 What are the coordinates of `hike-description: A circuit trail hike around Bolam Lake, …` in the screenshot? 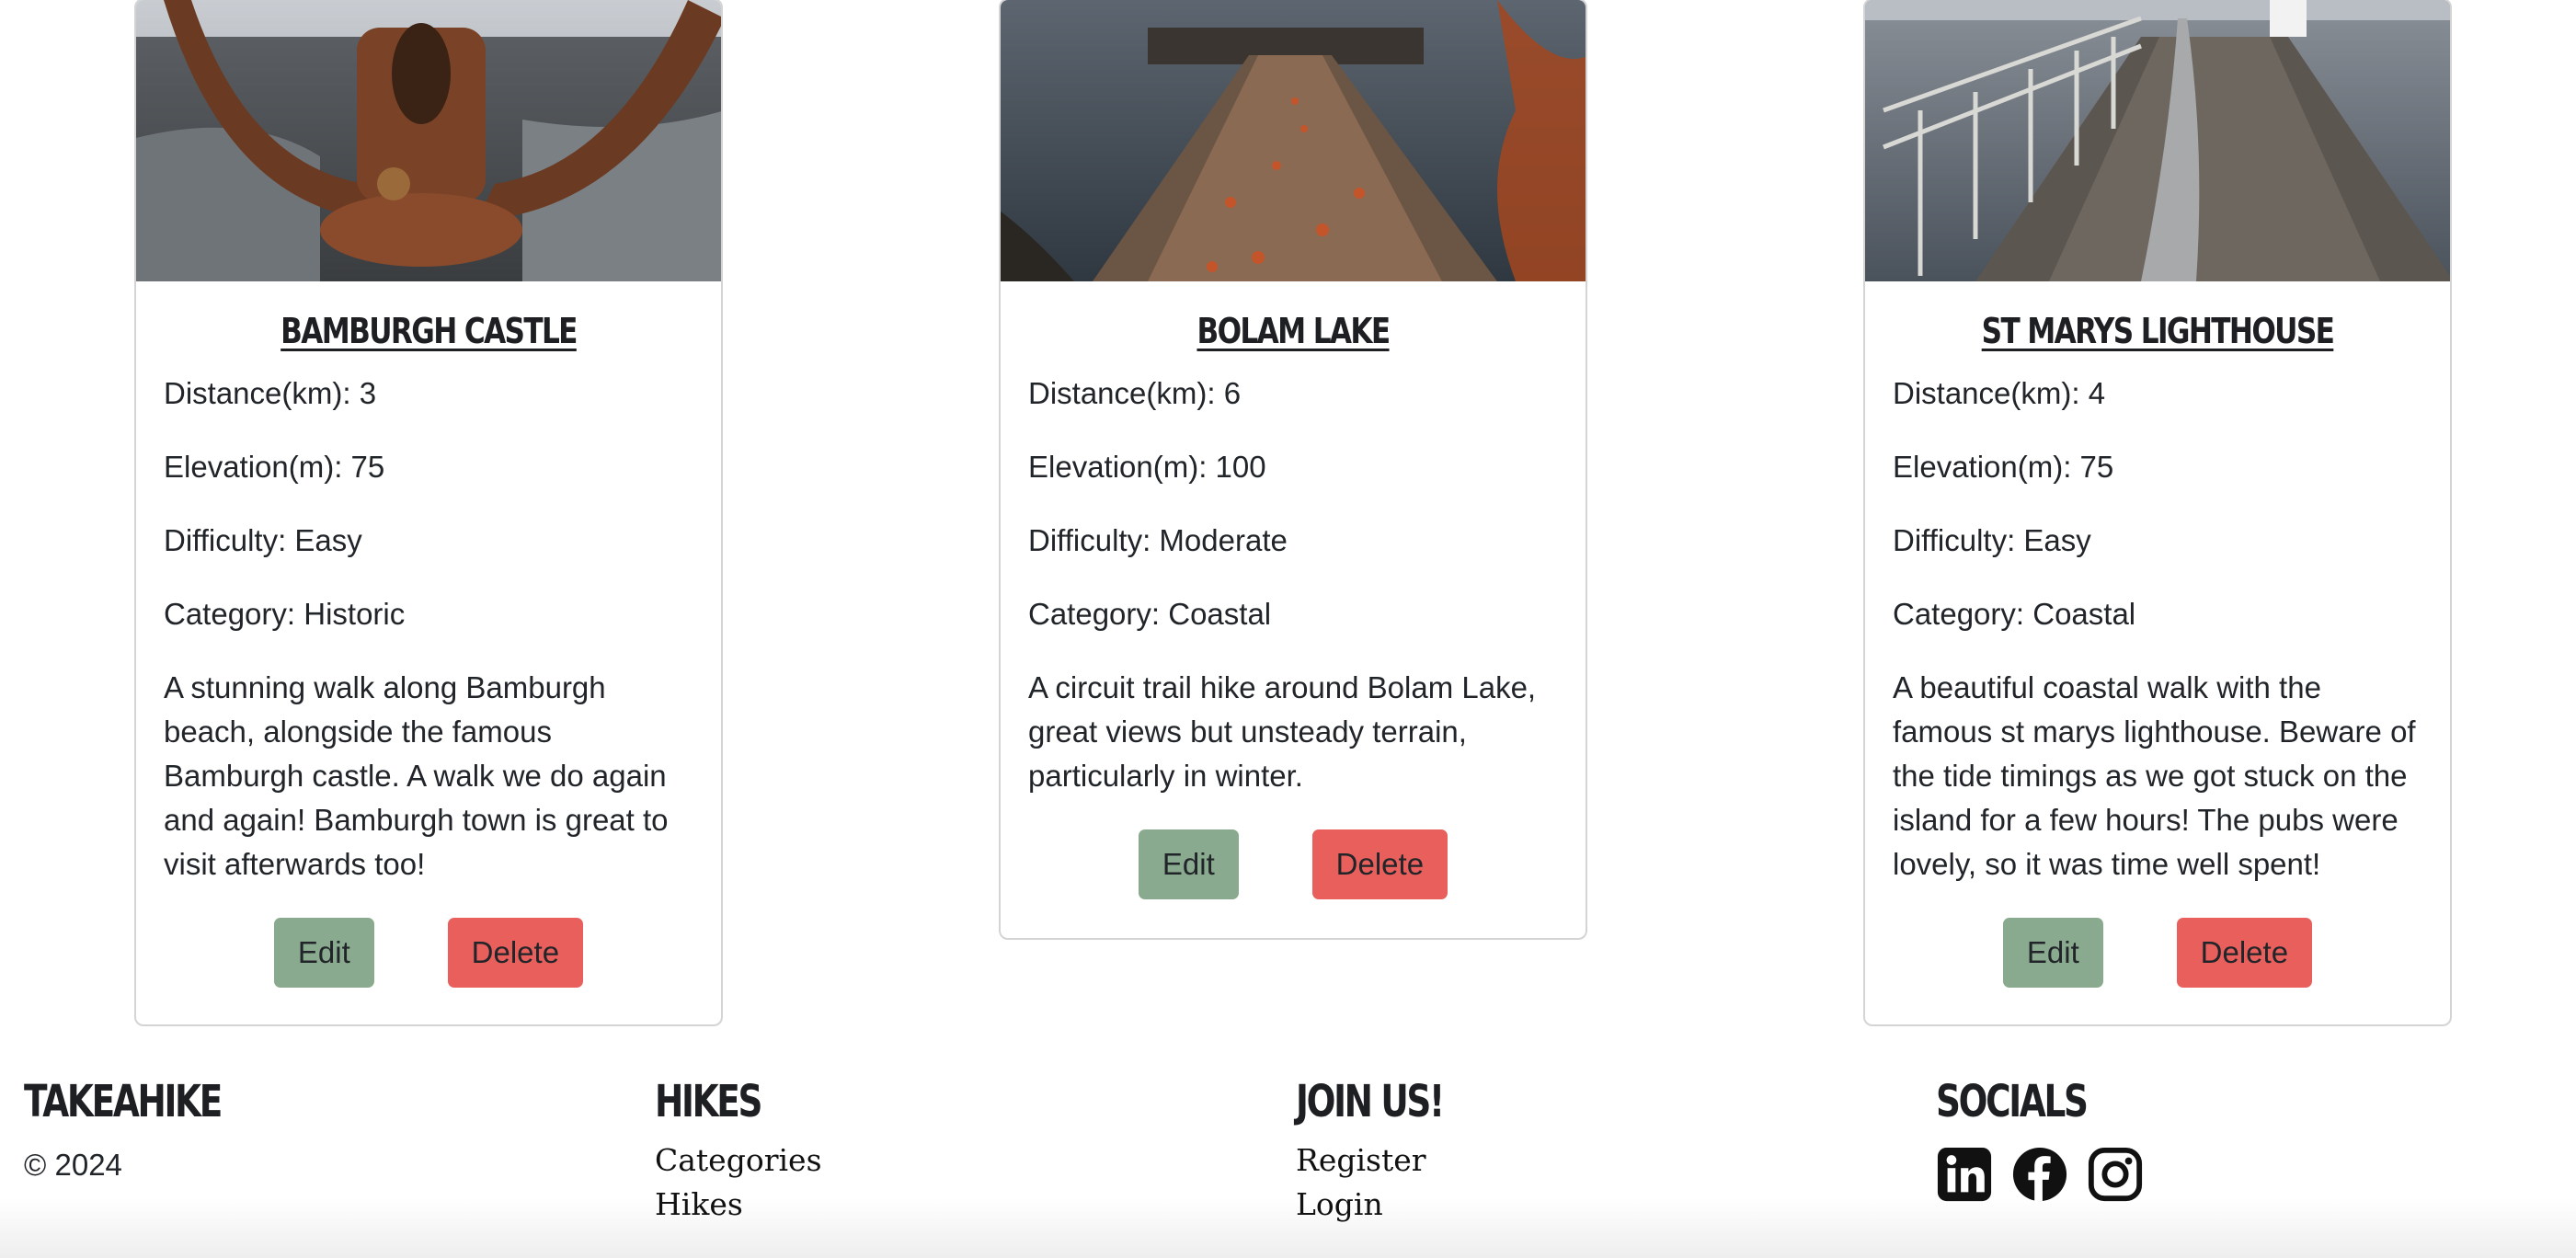 It's located at (1282, 732).